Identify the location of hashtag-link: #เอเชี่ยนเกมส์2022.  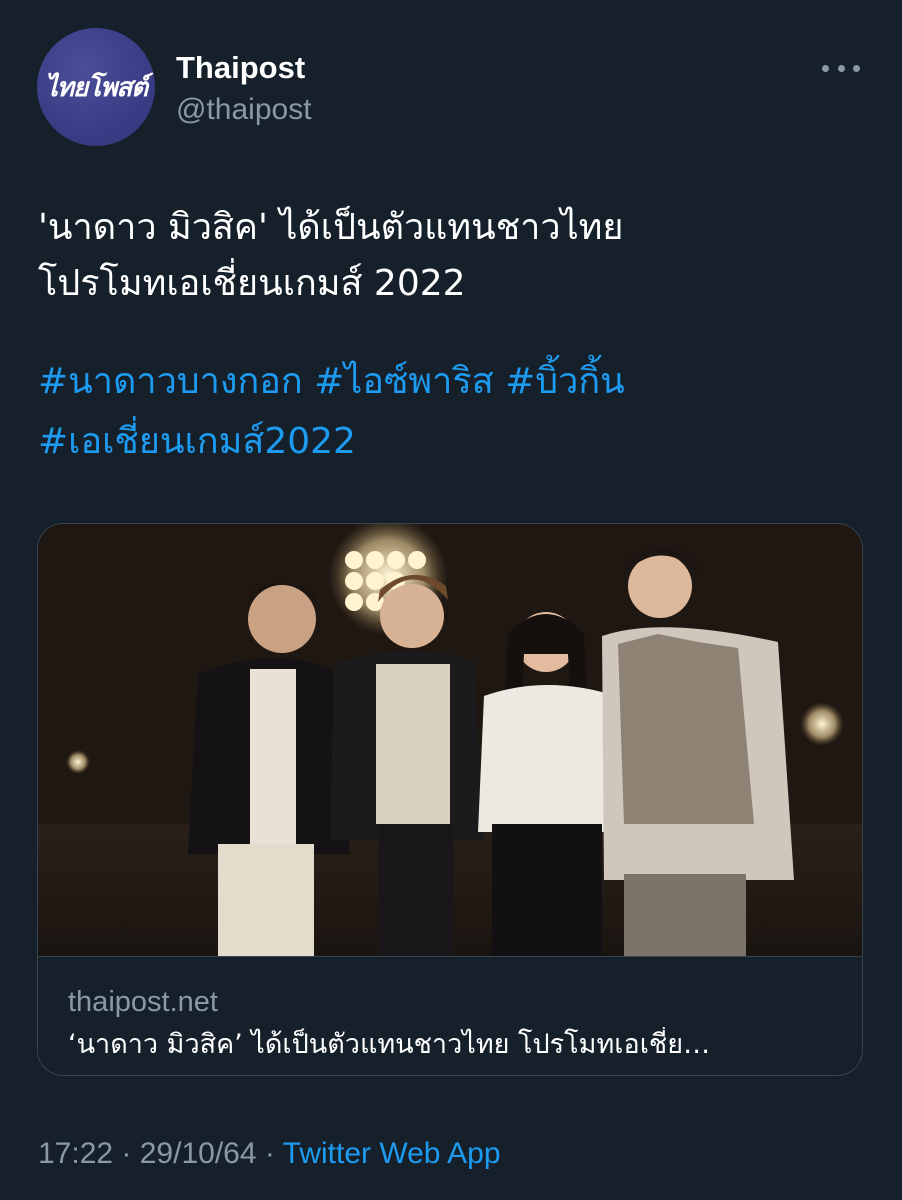
(197, 441).